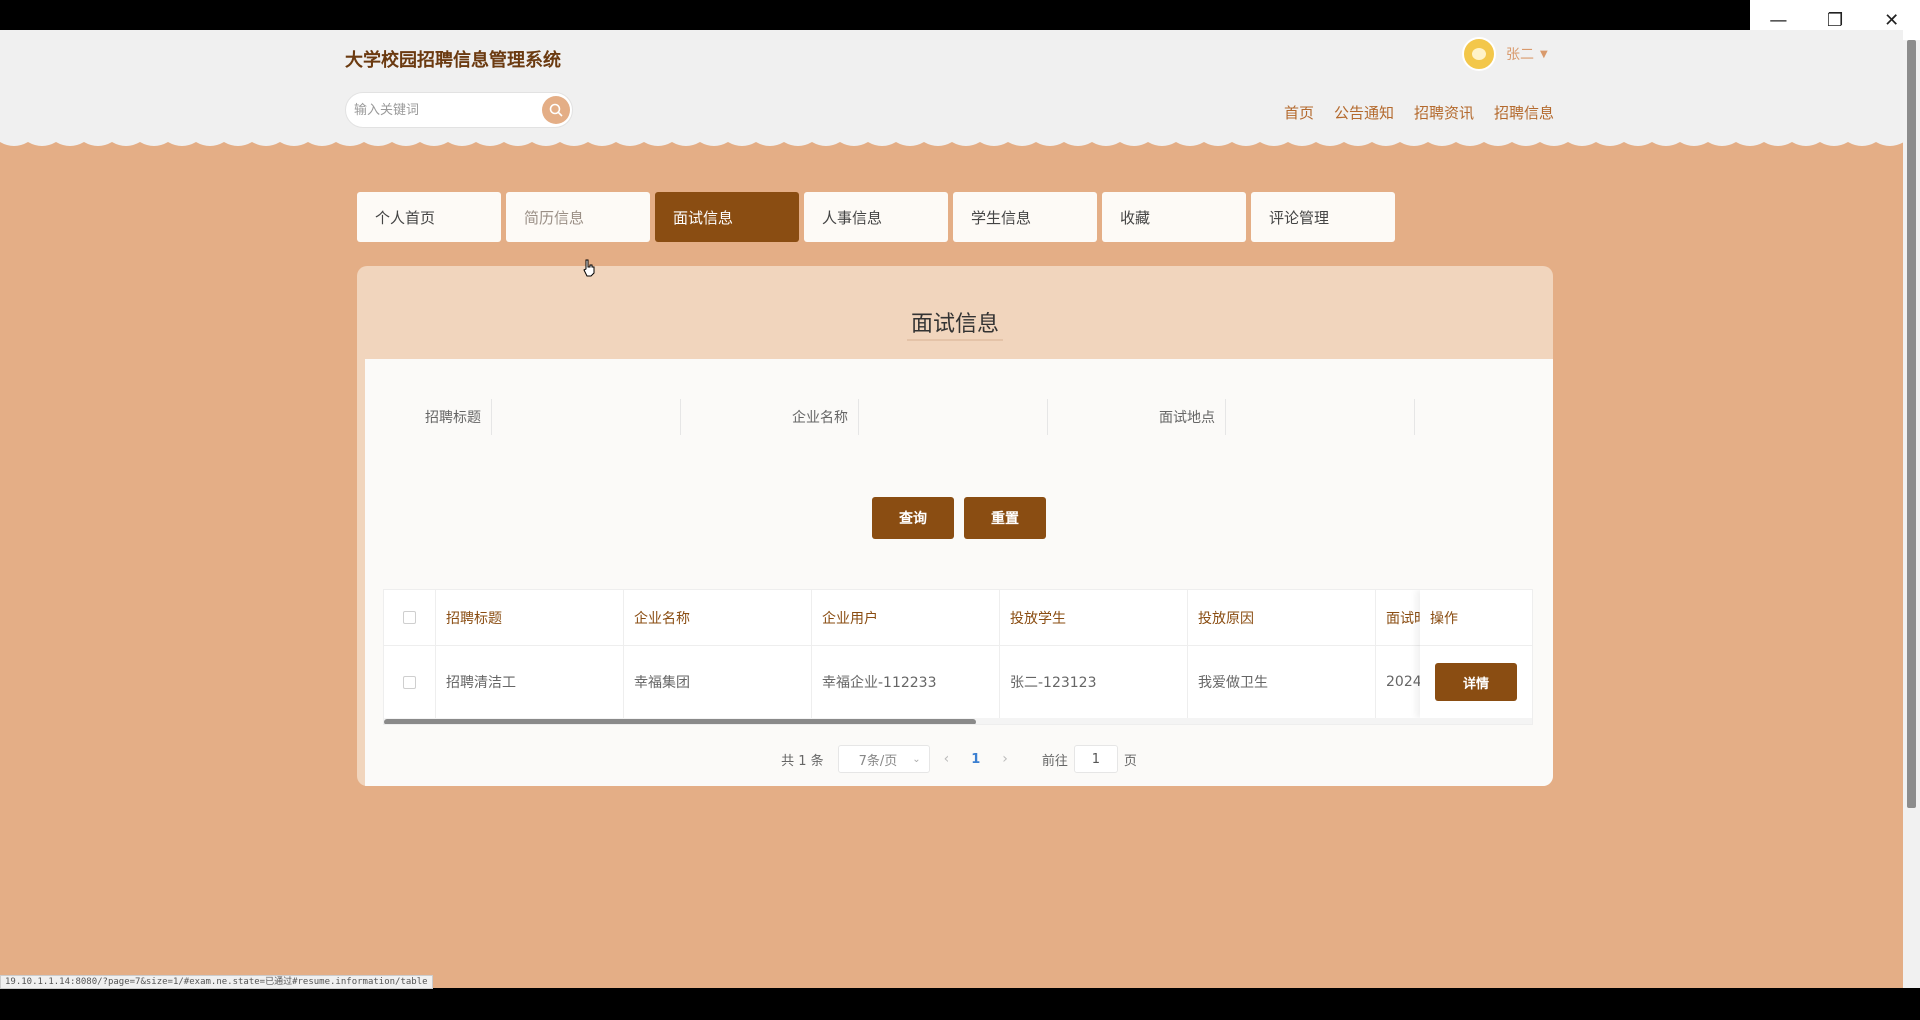 The image size is (1920, 1020). Describe the element at coordinates (959, 759) in the screenshot. I see `pagination: 共 1 条 7条/页 ⌄ ‹ 1 › 前往 1 页` at that location.